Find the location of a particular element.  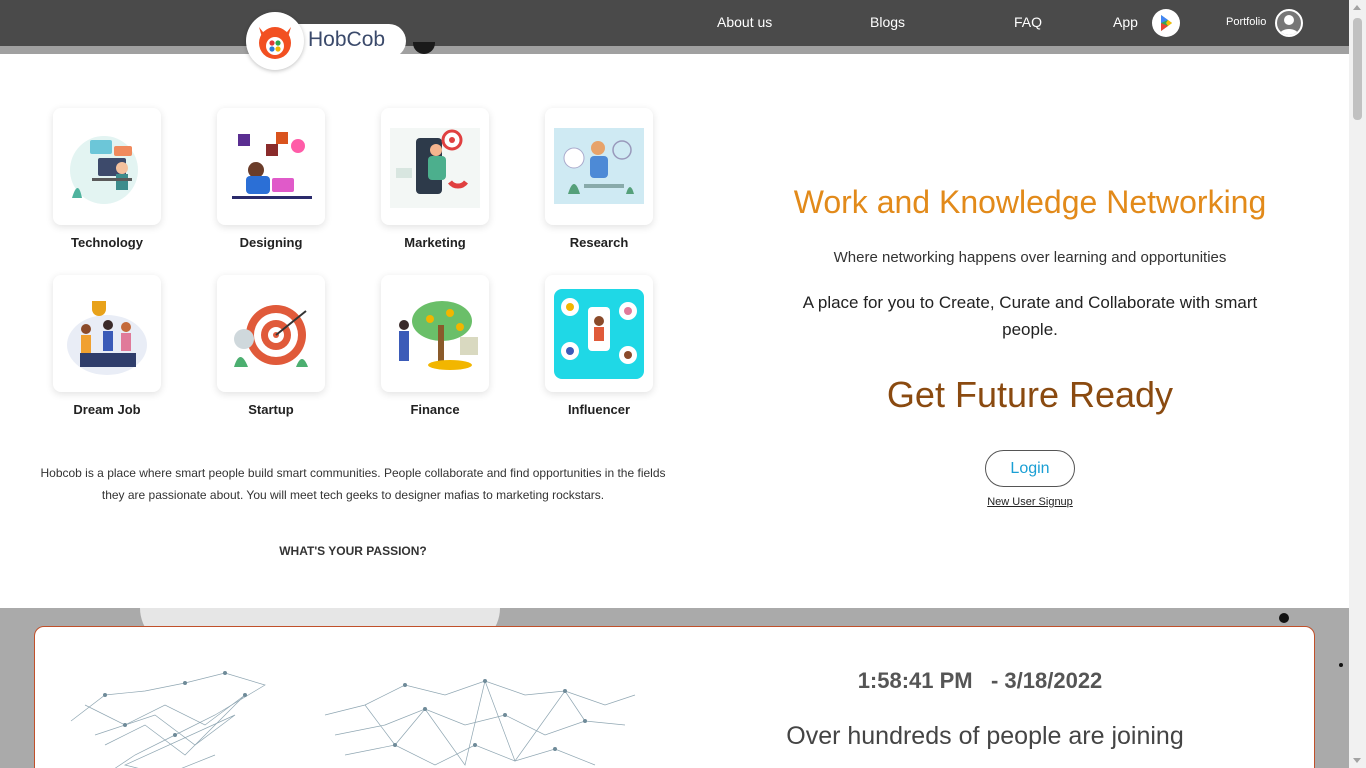

finance-illustration-icon is located at coordinates (438, 335).